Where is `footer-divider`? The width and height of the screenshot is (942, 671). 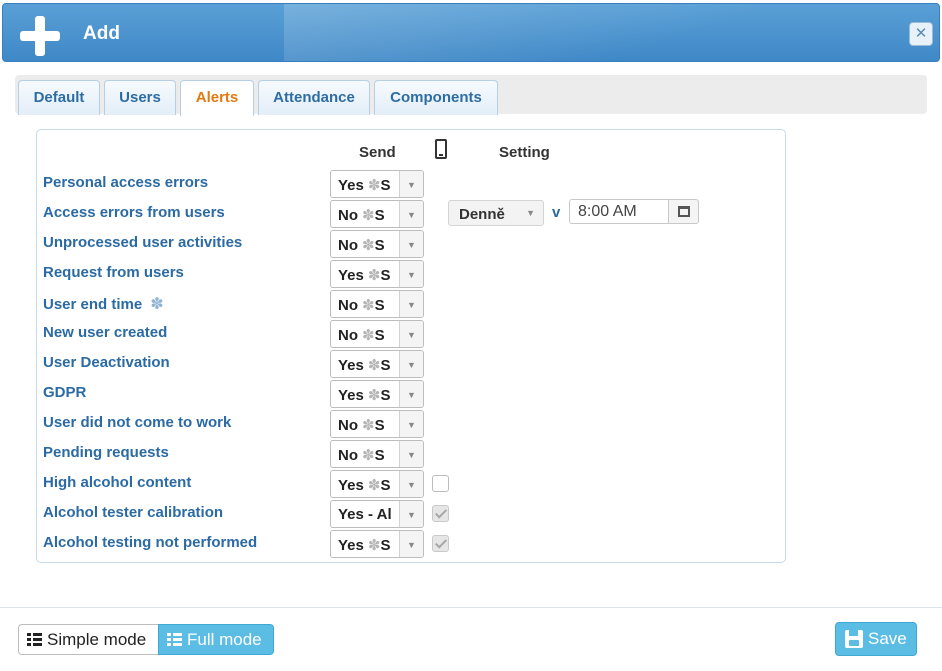
footer-divider is located at coordinates (471, 607).